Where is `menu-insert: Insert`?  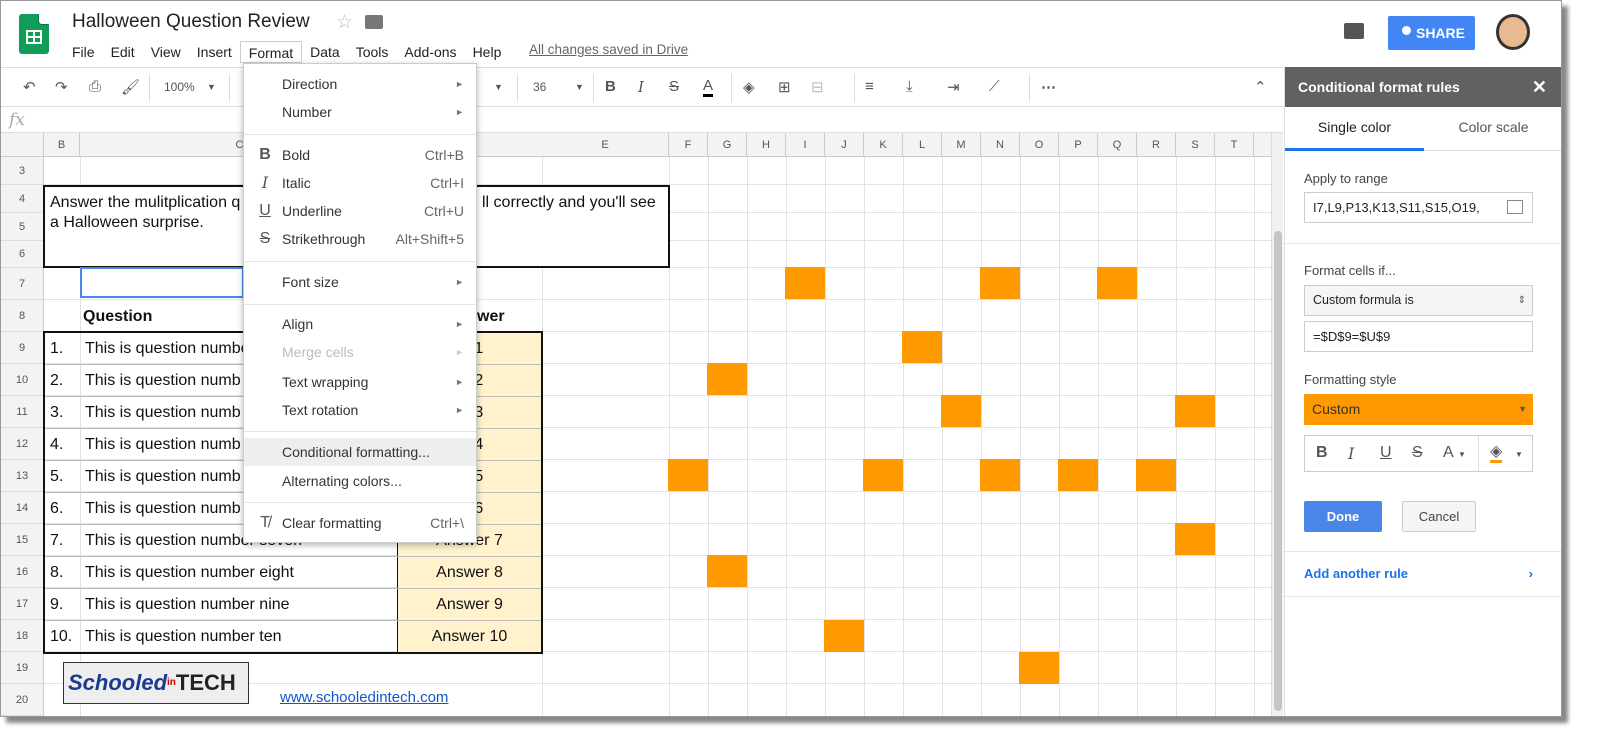
menu-insert: Insert is located at coordinates (214, 52).